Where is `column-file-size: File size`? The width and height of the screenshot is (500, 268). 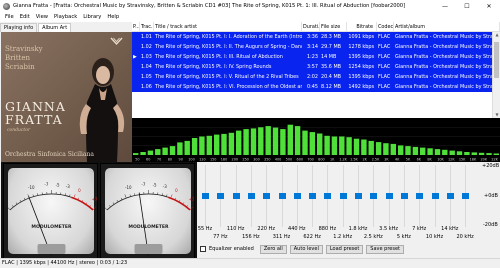
column-file-size: File size is located at coordinates (333, 27).